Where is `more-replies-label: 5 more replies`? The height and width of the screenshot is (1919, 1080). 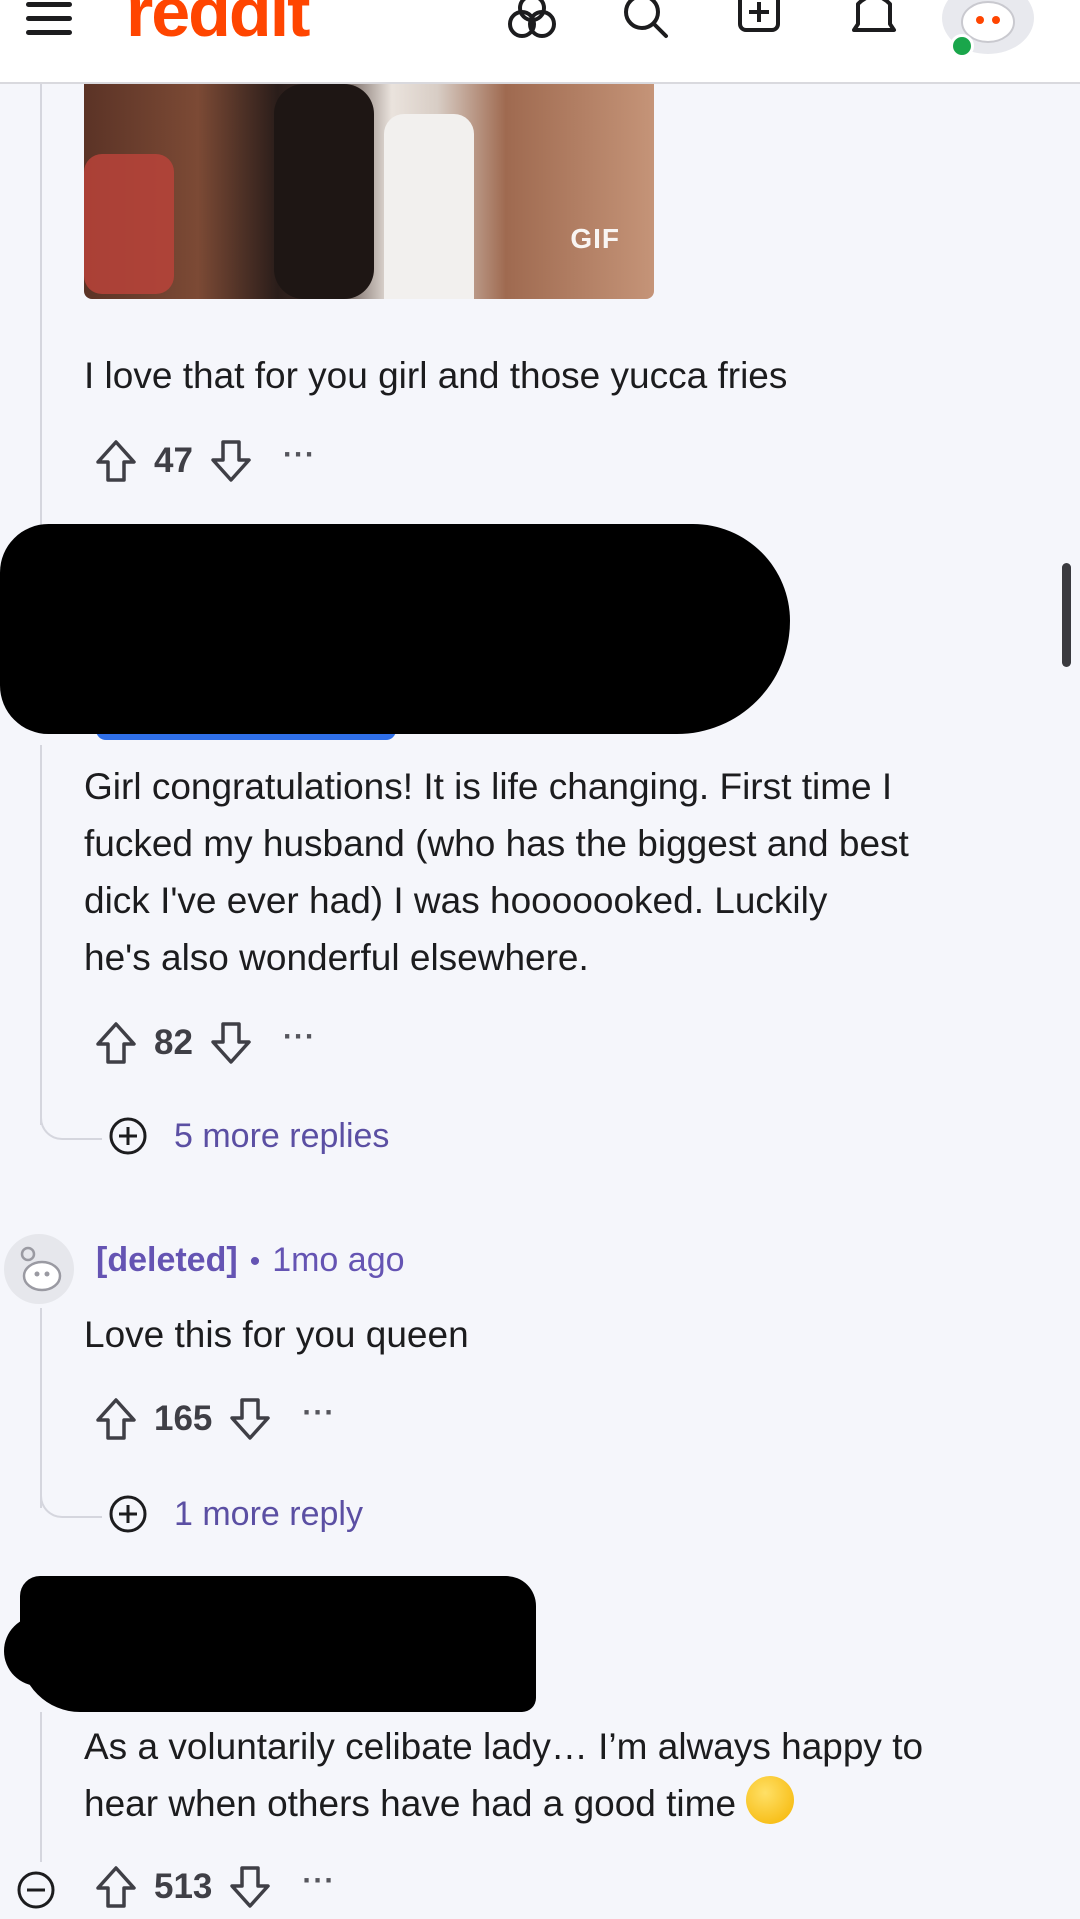 more-replies-label: 5 more replies is located at coordinates (282, 1135).